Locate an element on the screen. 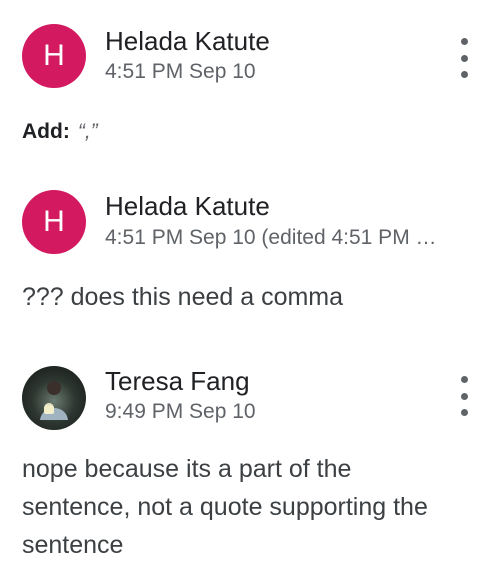 The image size is (503, 576). more-vert-icon is located at coordinates (464, 396).